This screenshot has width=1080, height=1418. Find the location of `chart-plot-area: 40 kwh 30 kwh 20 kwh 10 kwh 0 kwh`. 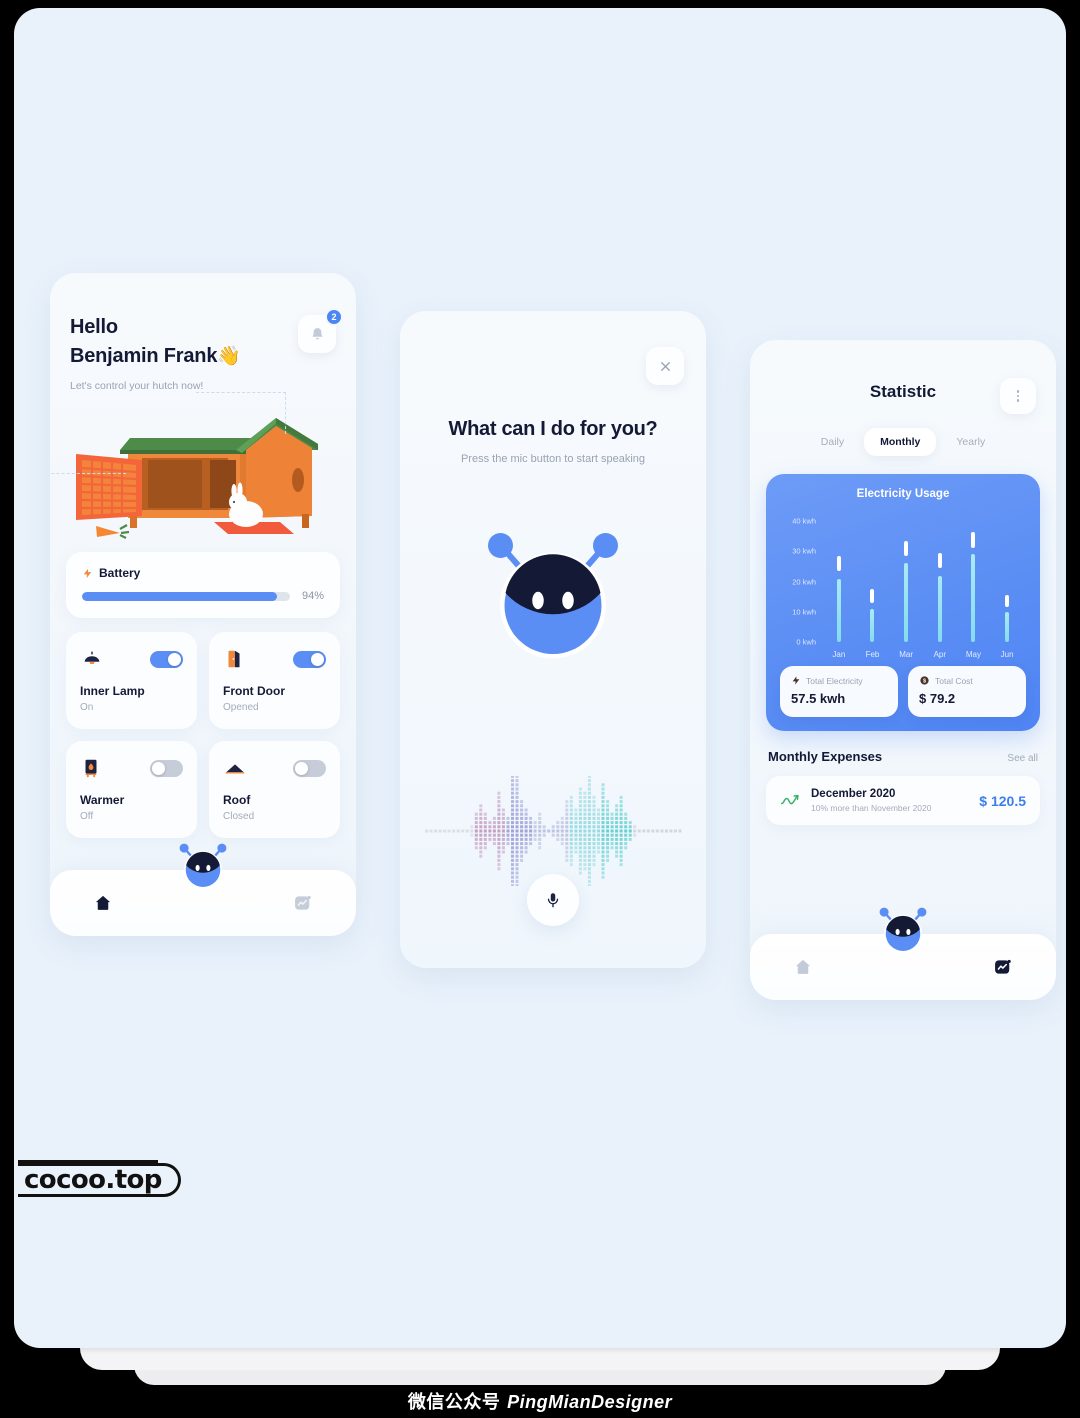

chart-plot-area: 40 kwh 30 kwh 20 kwh 10 kwh 0 kwh is located at coordinates (903, 579).